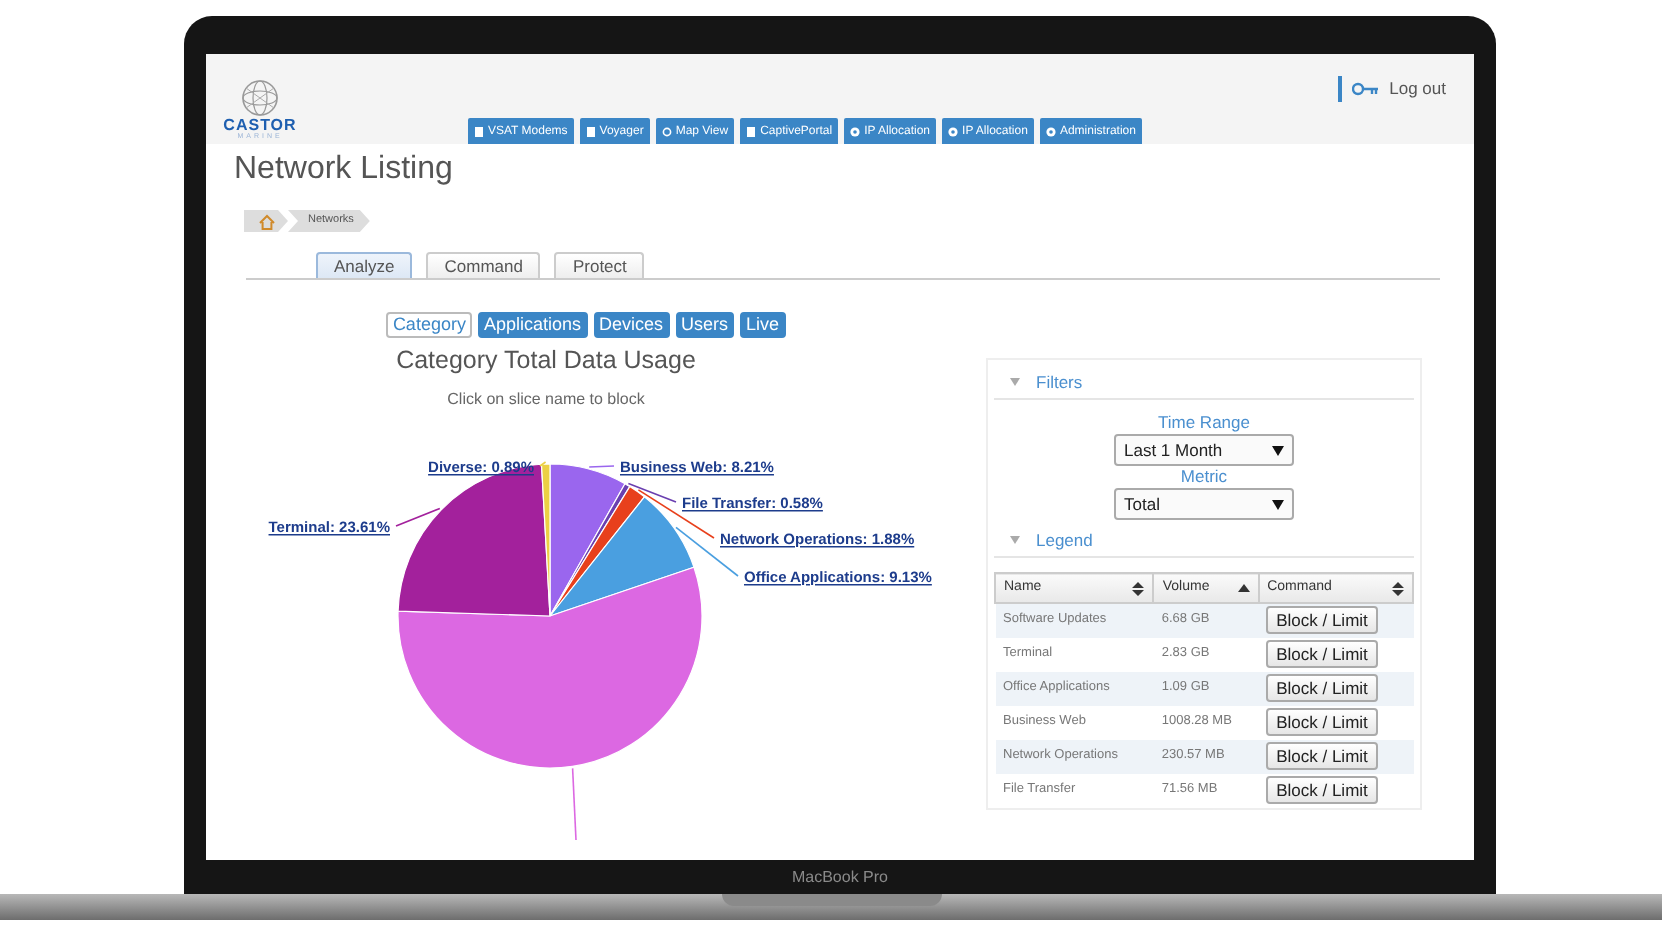 The height and width of the screenshot is (932, 1662). What do you see at coordinates (1204, 450) in the screenshot?
I see `select-field: Last 1 Month` at bounding box center [1204, 450].